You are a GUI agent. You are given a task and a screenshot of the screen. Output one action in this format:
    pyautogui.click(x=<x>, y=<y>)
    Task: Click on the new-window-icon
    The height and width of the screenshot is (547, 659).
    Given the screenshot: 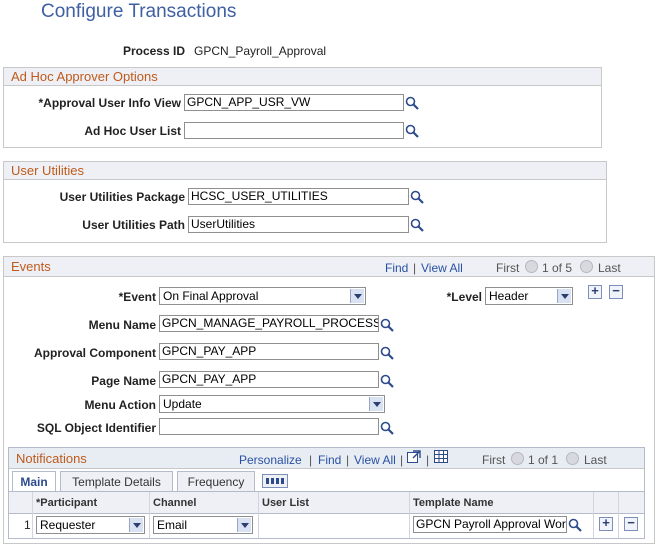 What is the action you would take?
    pyautogui.click(x=414, y=456)
    